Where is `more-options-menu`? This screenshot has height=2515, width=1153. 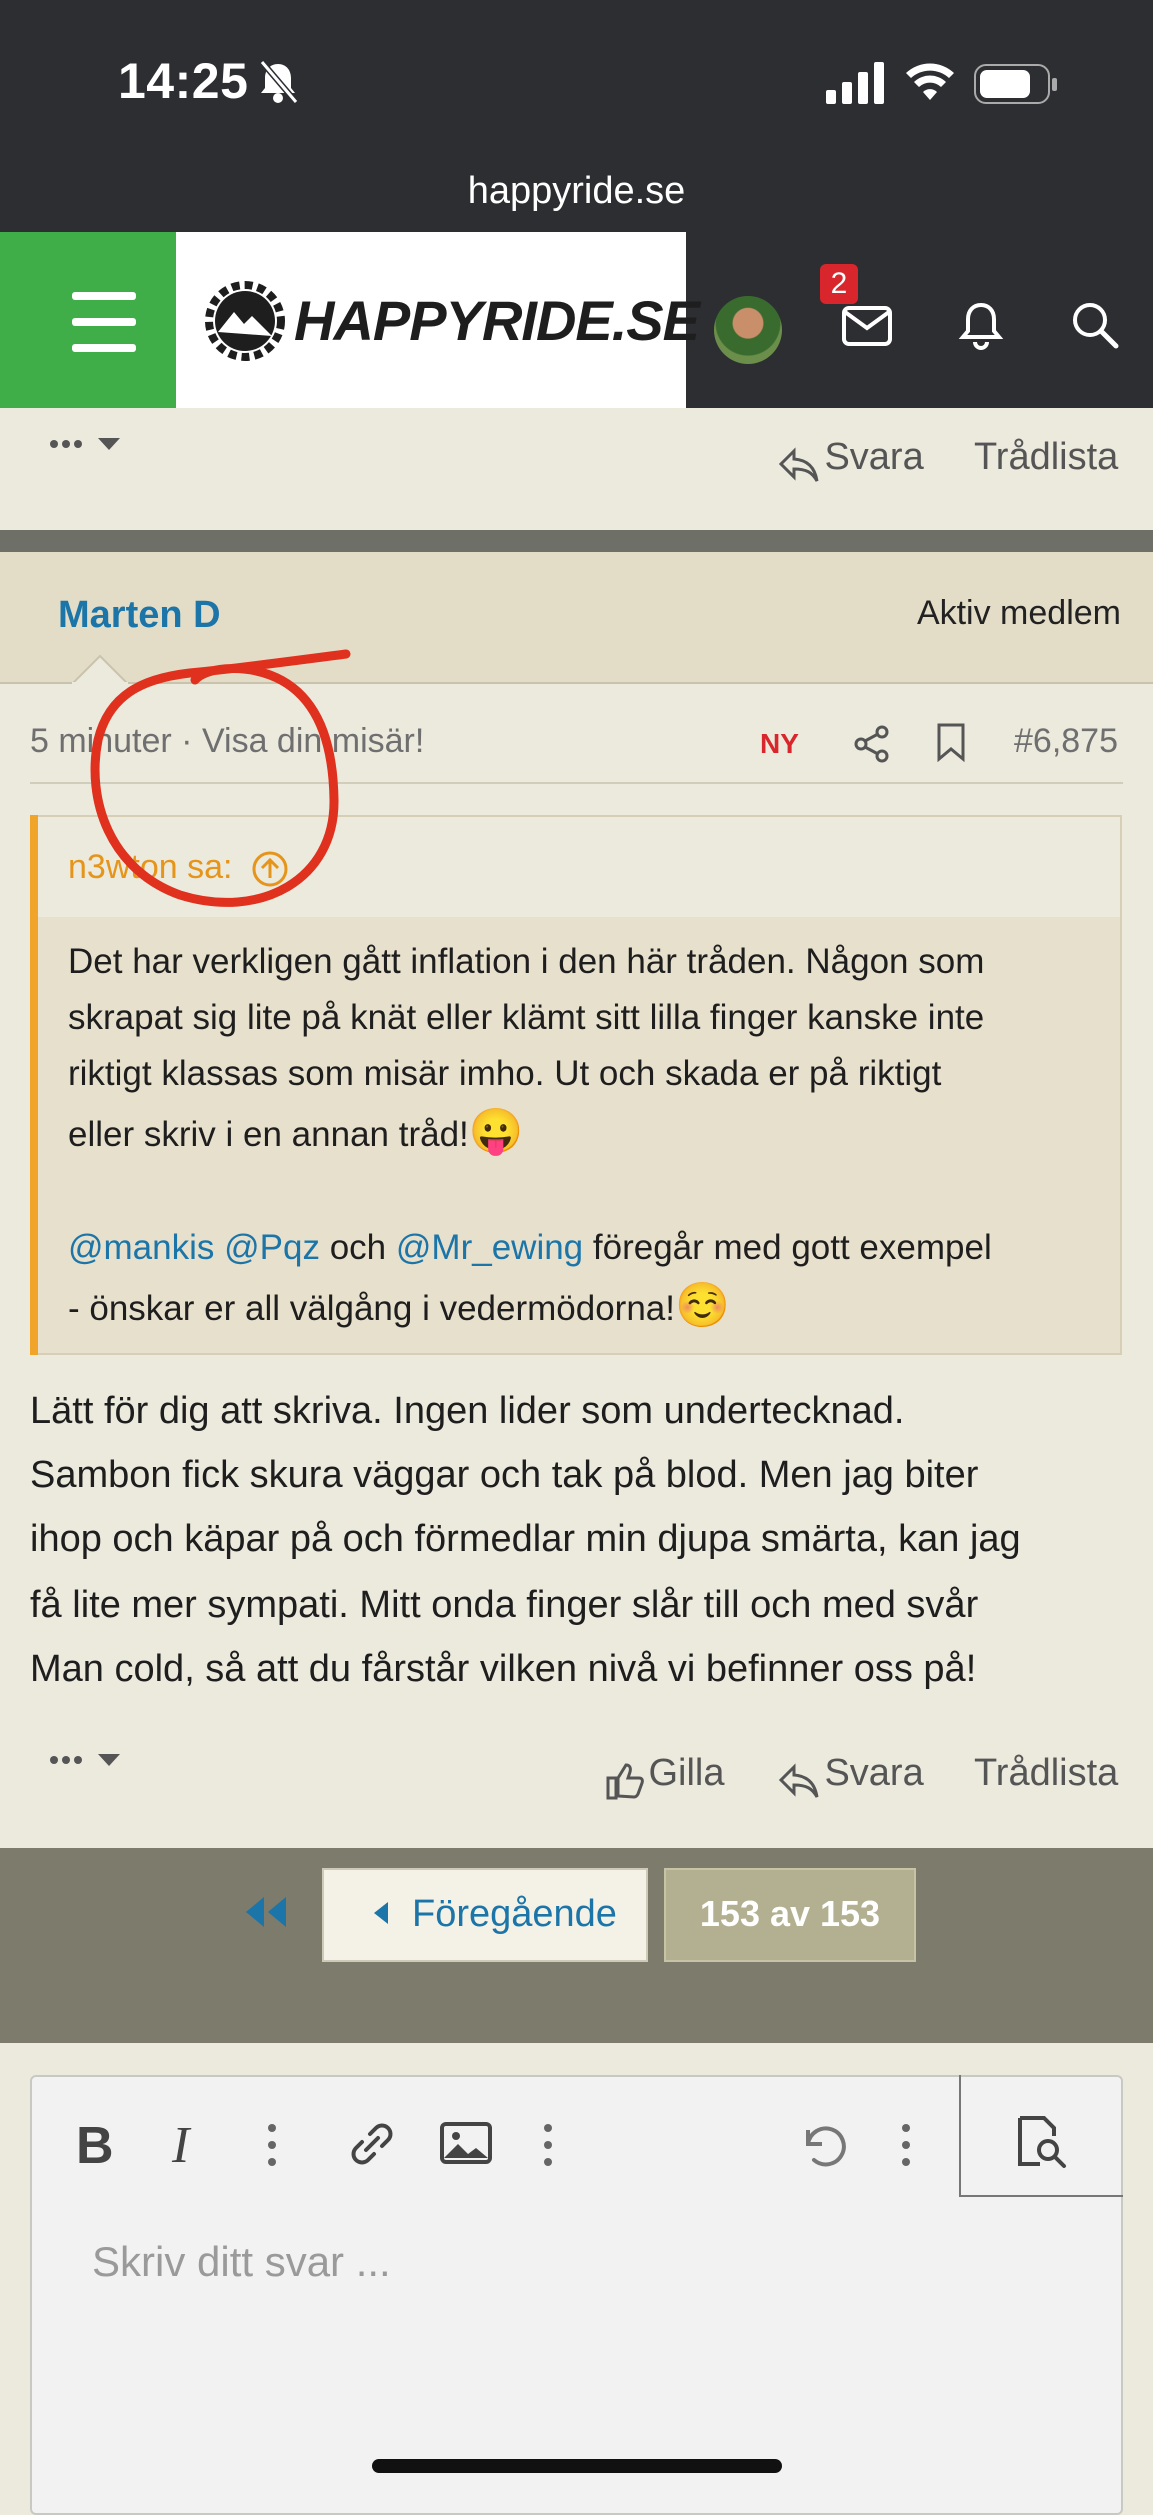
more-options-menu is located at coordinates (88, 446).